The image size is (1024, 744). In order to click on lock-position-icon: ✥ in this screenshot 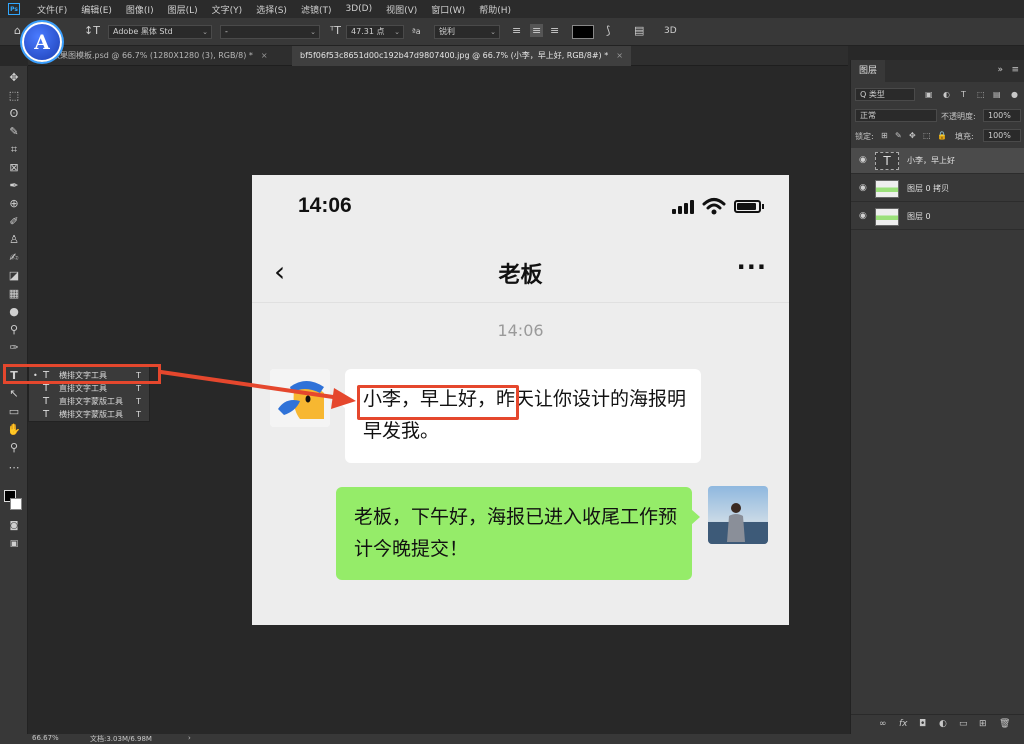, I will do `click(912, 135)`.